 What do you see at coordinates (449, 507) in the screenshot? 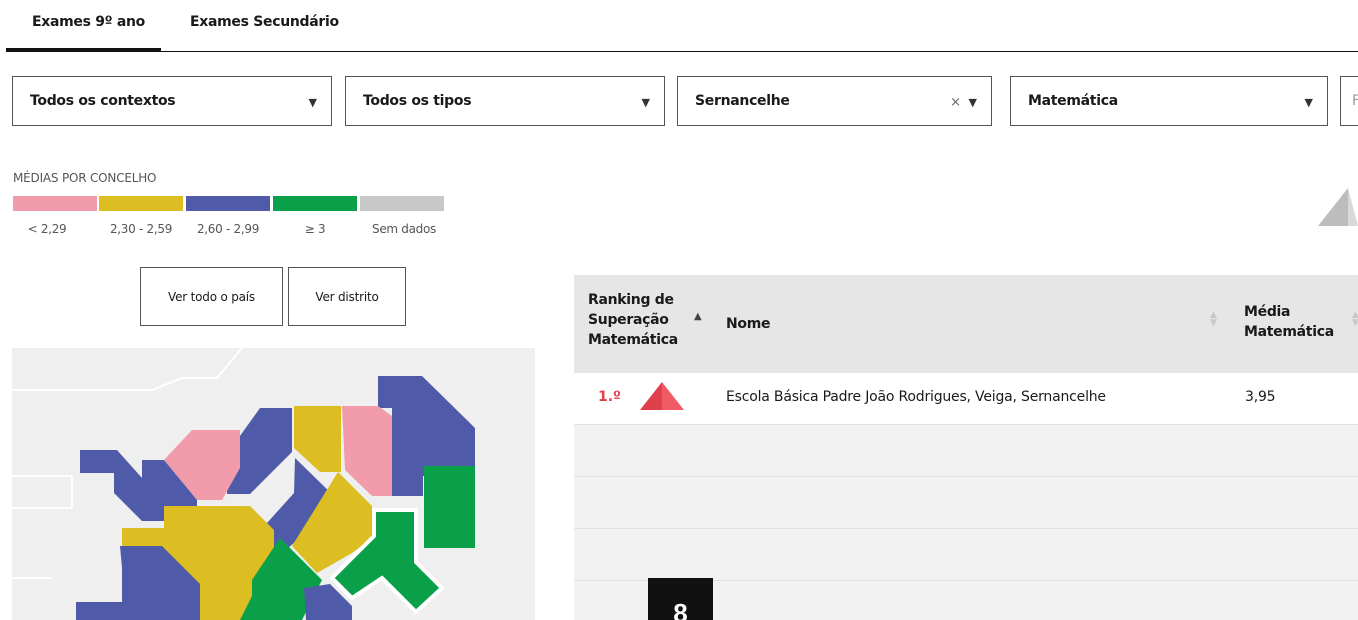
I see `map-region-green` at bounding box center [449, 507].